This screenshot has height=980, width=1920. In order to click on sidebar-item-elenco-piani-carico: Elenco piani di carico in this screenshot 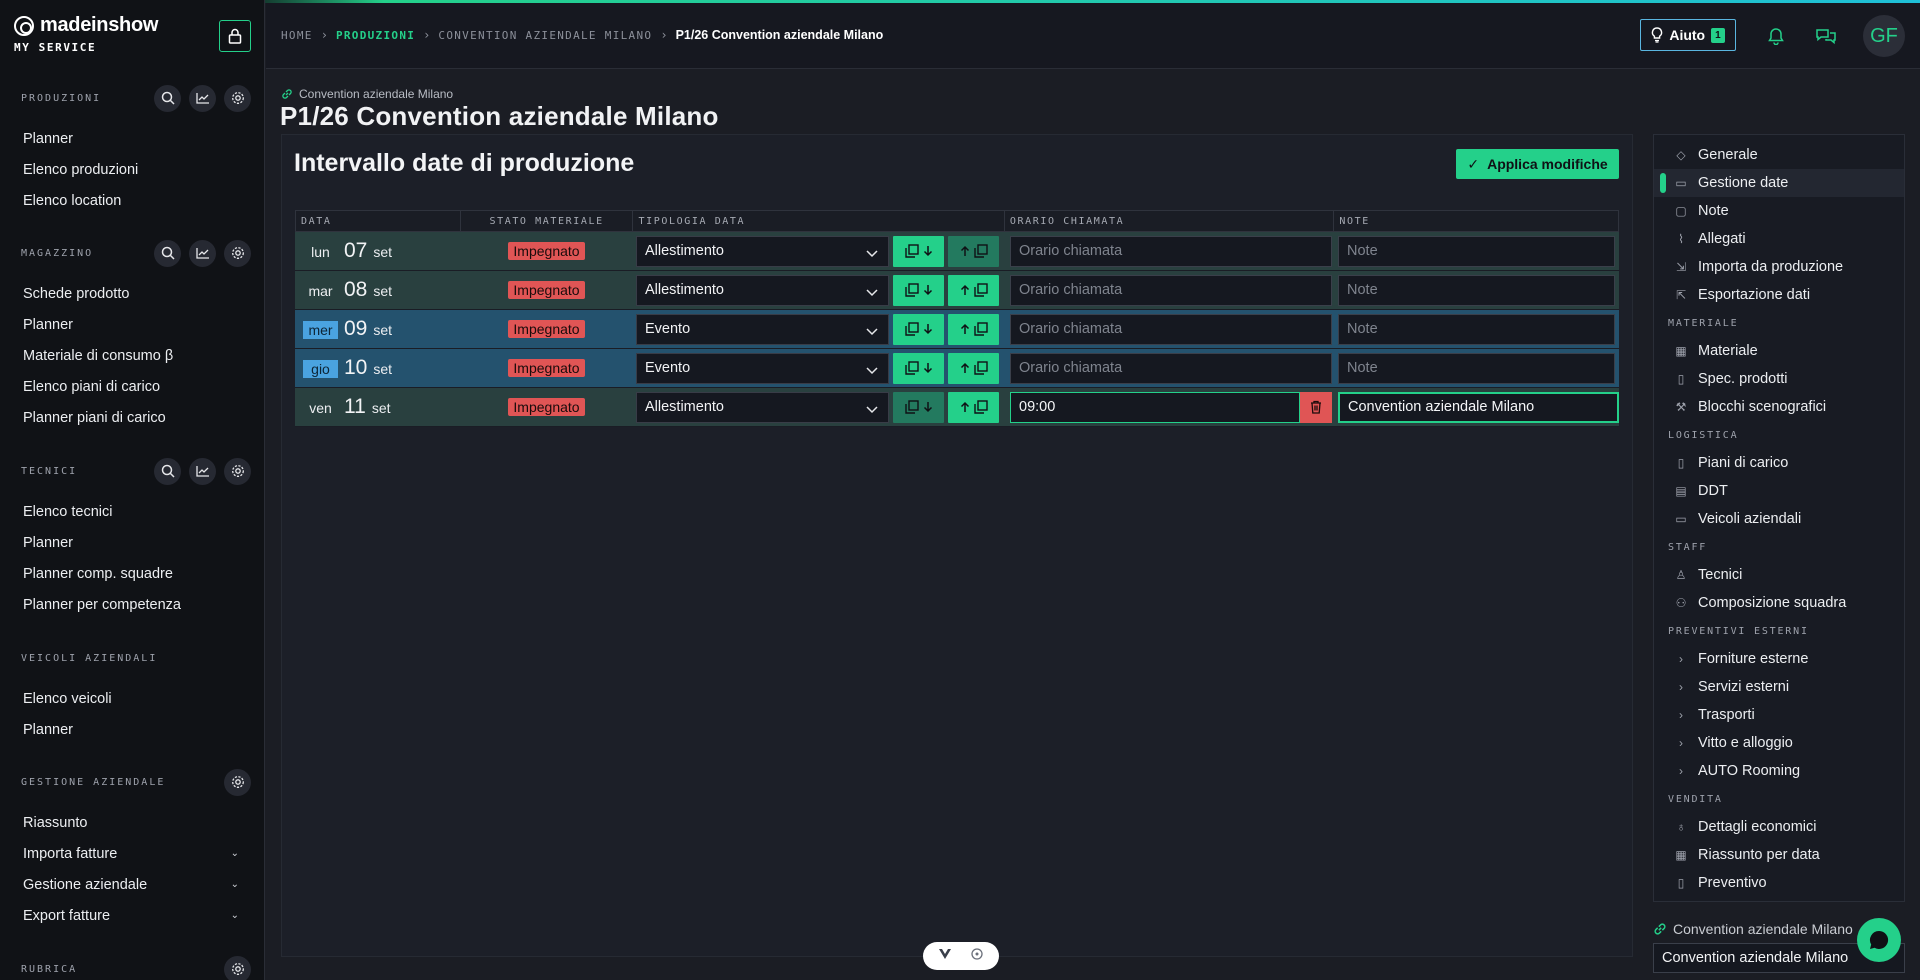, I will do `click(132, 386)`.